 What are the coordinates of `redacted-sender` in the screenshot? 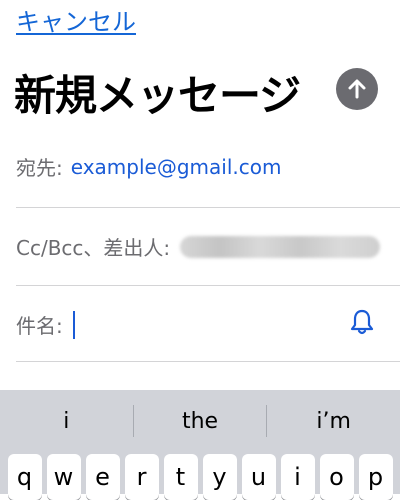 It's located at (280, 246).